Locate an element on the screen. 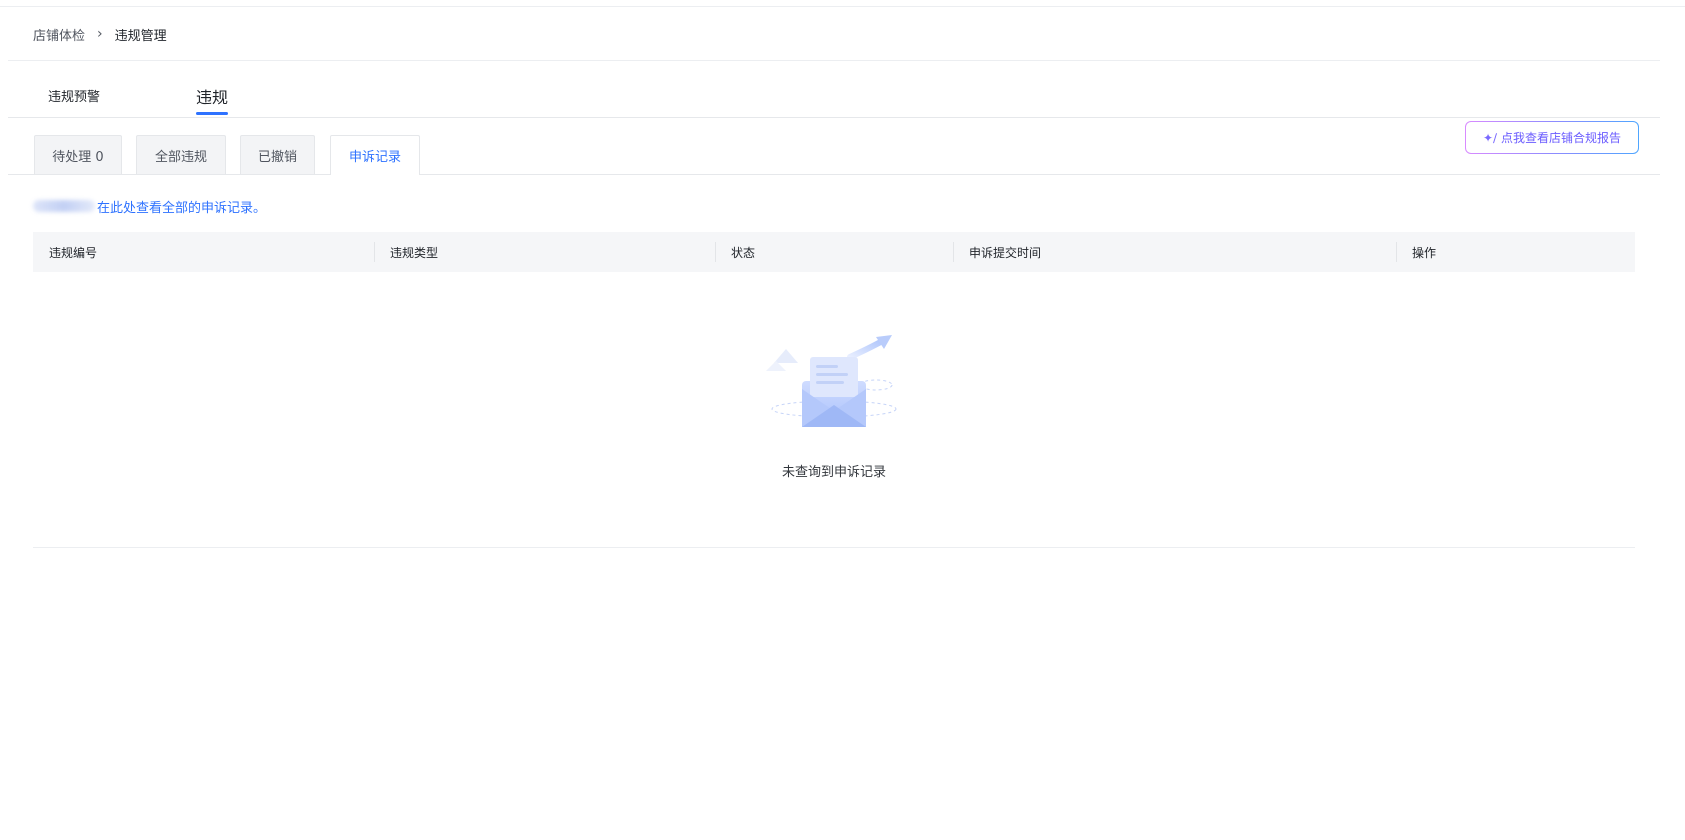  table-header: 违规编号 违规类型 状态 申诉提交时间 操作 is located at coordinates (834, 252).